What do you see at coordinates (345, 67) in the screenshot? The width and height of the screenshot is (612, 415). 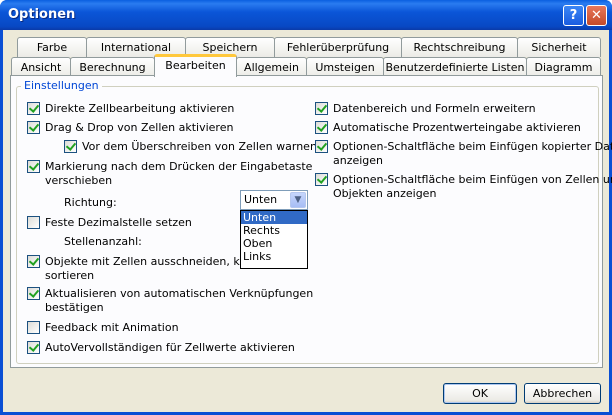 I see `tab-umsteigen: Umsteigen` at bounding box center [345, 67].